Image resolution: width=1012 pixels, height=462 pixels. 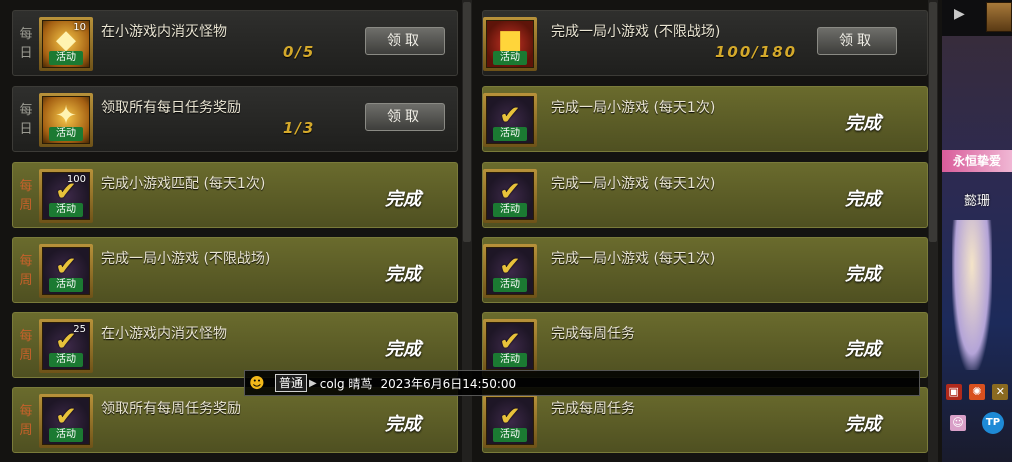 I want to click on task-description: 在小游戏内消灭怪物, so click(x=164, y=334).